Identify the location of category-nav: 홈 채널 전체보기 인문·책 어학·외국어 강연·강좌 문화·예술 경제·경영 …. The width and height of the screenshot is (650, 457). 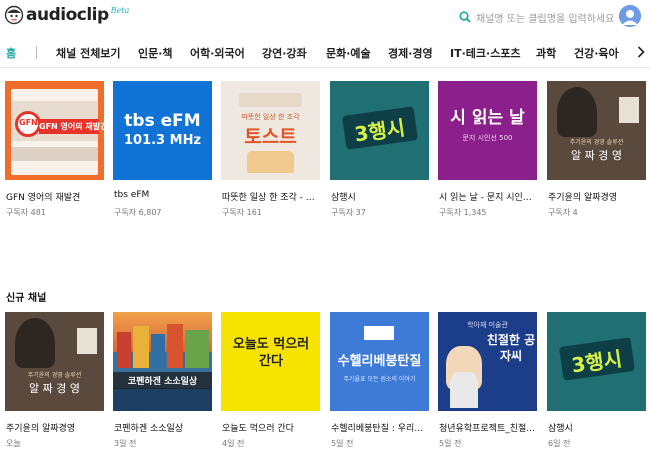
(325, 52).